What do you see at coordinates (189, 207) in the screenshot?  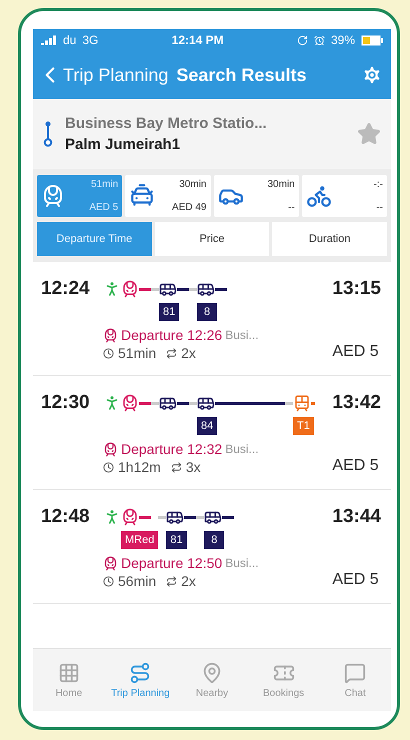 I see `mode-price: AED 49` at bounding box center [189, 207].